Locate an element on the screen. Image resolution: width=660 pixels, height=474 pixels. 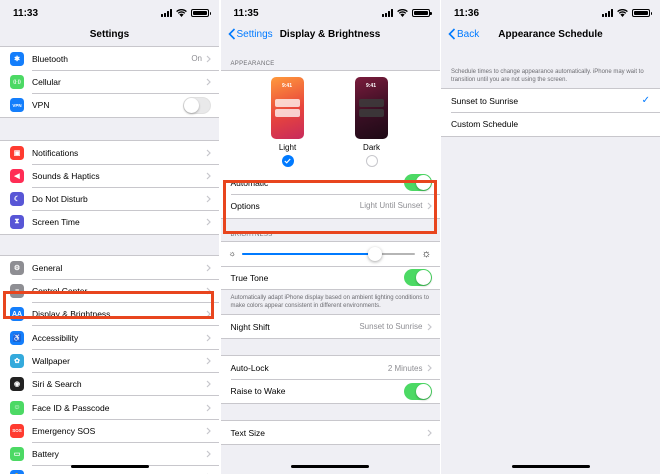
schedule-option-label: Custom Schedule is located at coordinates (485, 124).